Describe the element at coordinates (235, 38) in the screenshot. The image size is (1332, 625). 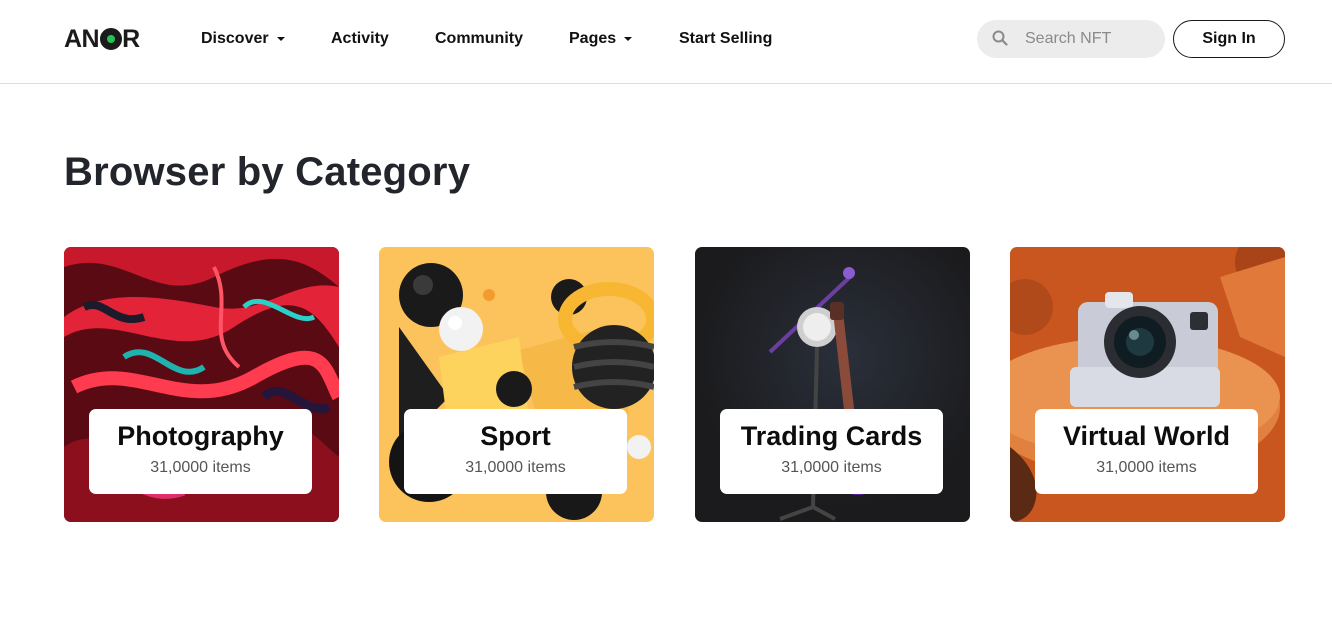
I see `nav-item-discover-label: Discover` at that location.